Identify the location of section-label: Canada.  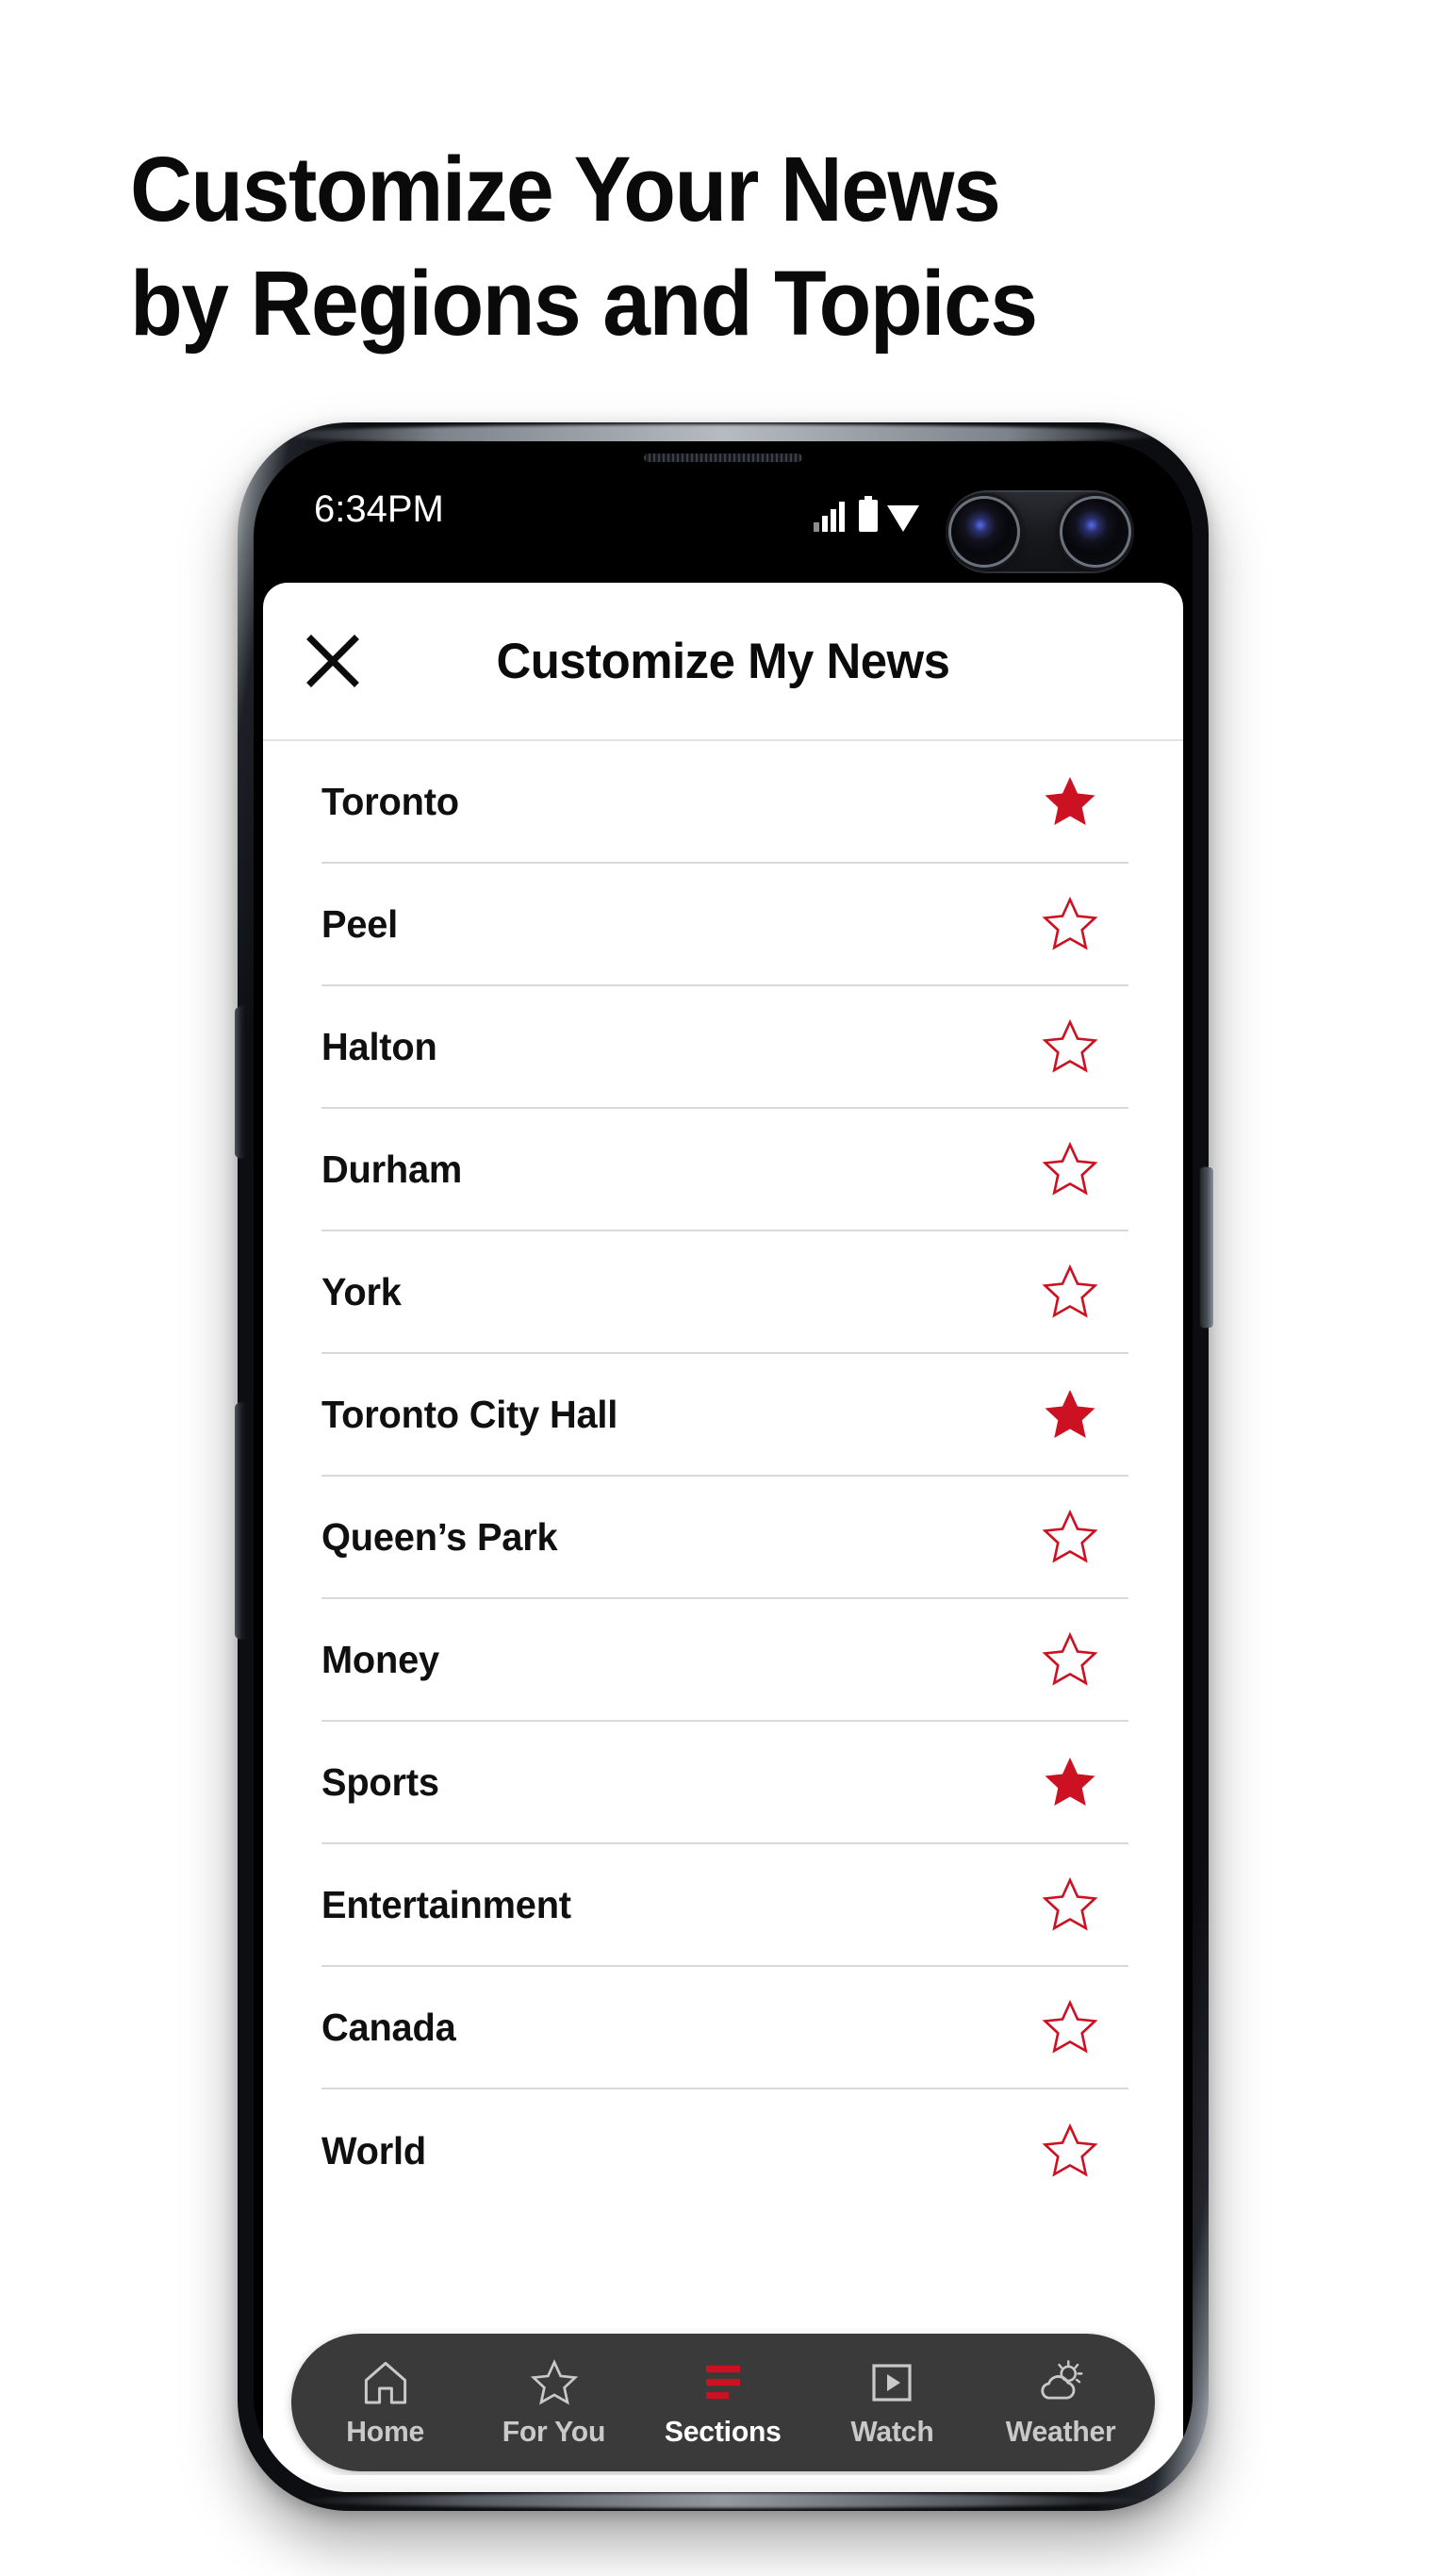
(389, 2027).